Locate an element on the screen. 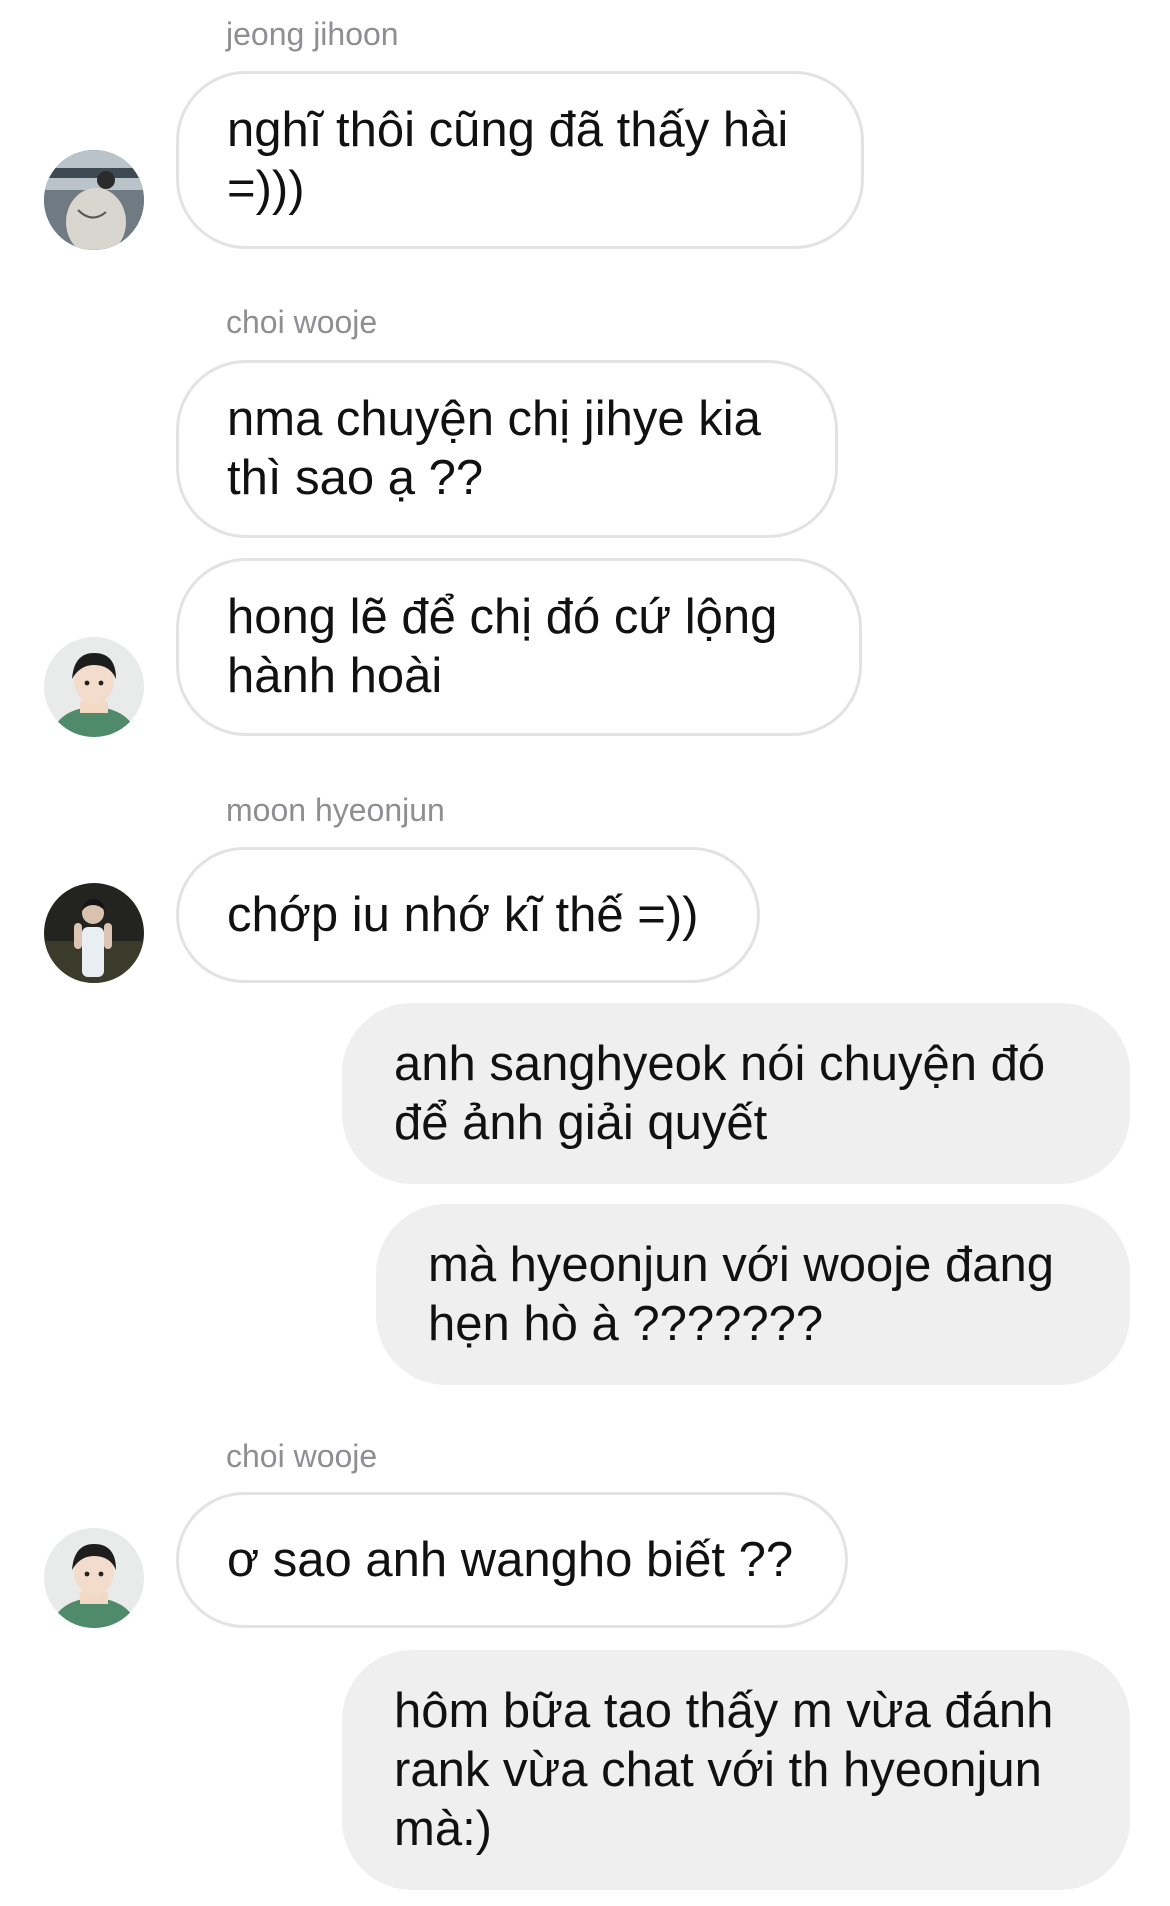 This screenshot has width=1170, height=1906. message-bubble: hong lẽ để chị đó cứ lộng hành hoài is located at coordinates (519, 647).